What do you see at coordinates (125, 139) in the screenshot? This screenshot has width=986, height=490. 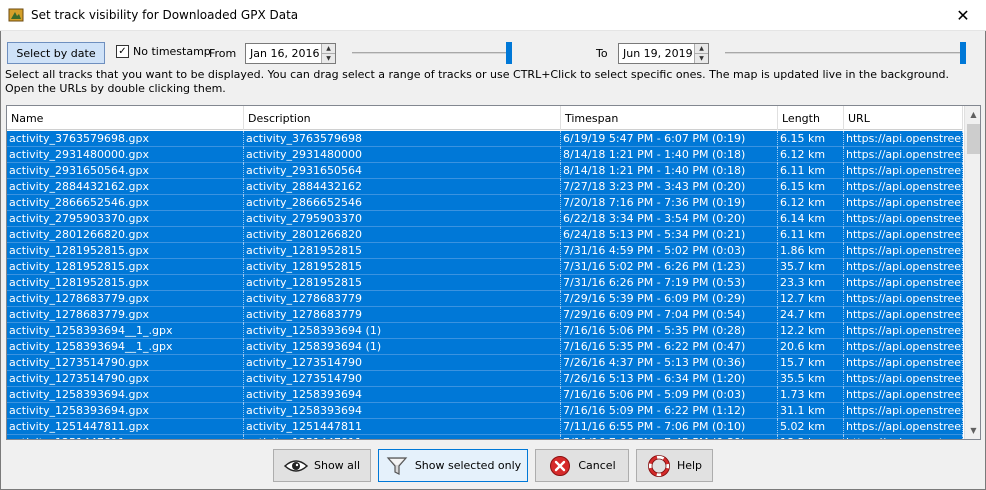 I see `cell-name: activity_3763579698.gpx` at bounding box center [125, 139].